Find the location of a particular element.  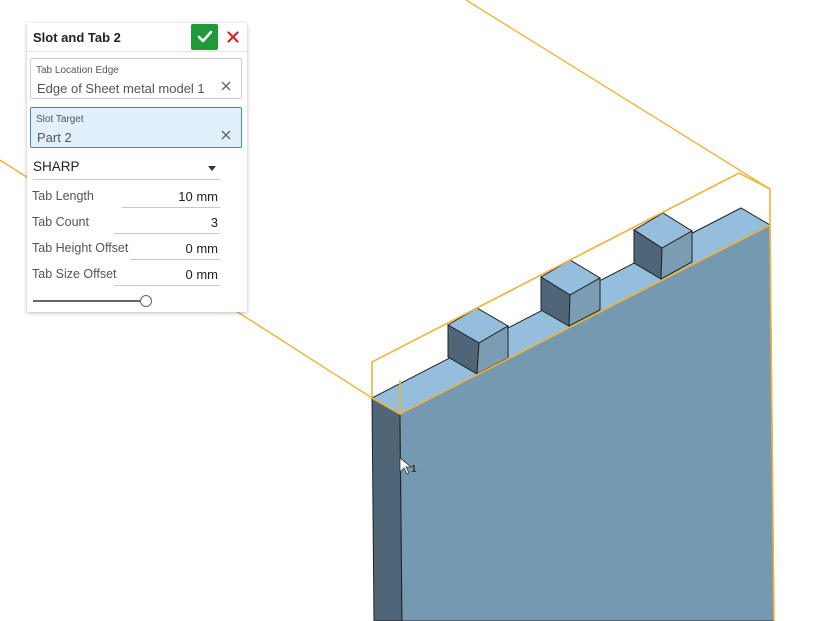

tab-length-row: Tab Length 10 mm is located at coordinates (126, 197).